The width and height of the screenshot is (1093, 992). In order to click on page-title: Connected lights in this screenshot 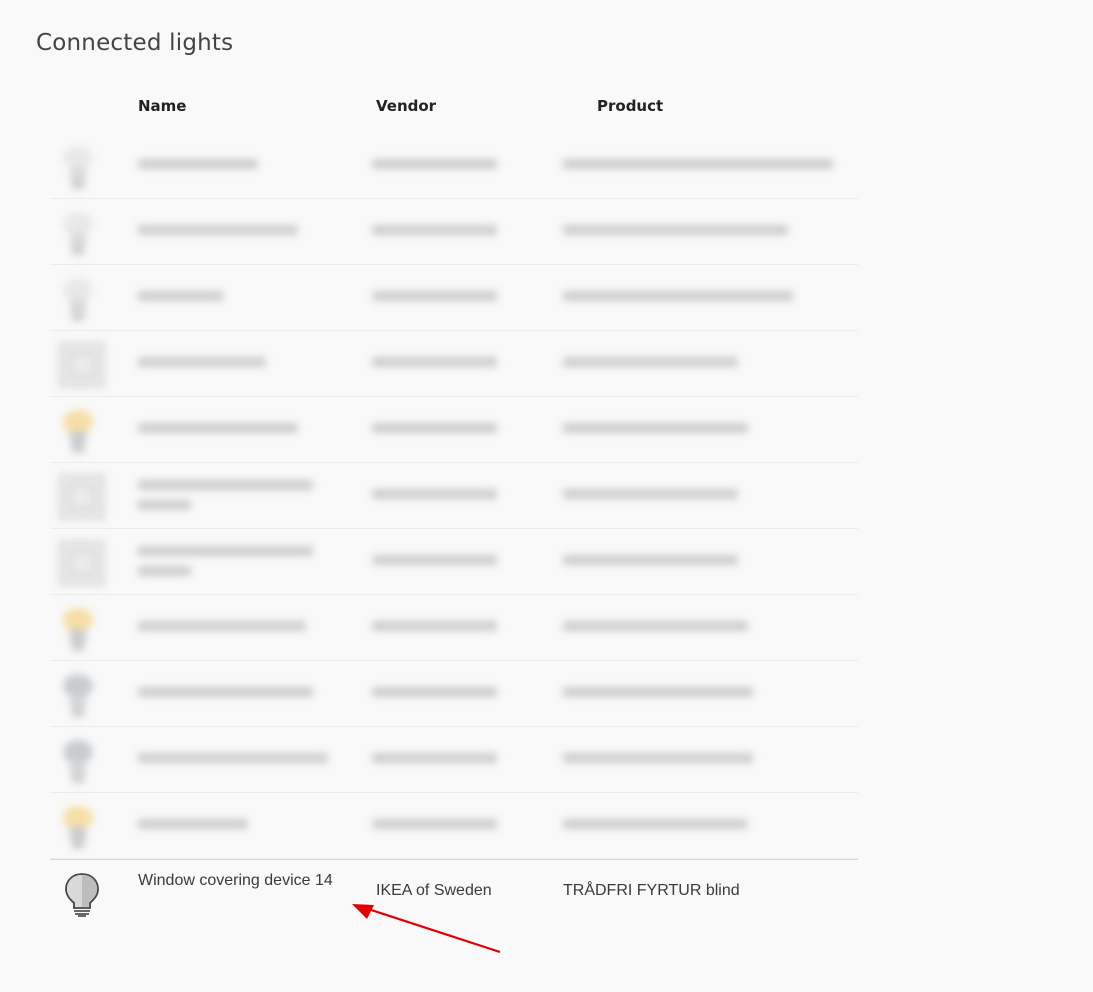, I will do `click(135, 43)`.